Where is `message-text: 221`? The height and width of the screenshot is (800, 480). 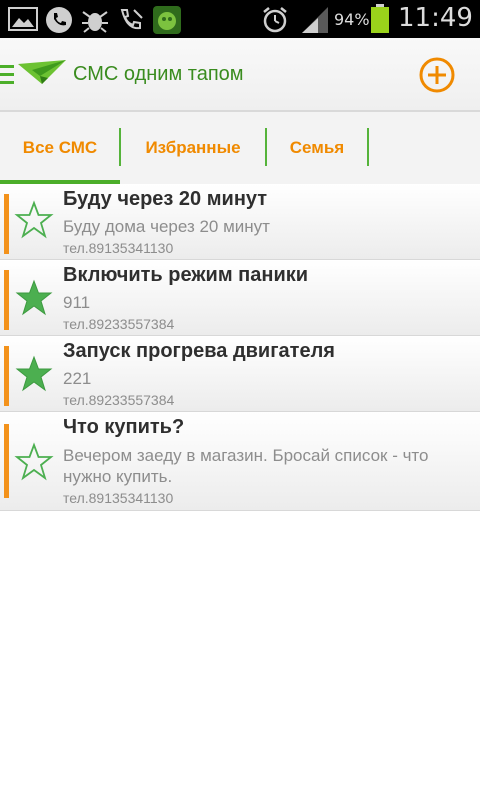 message-text: 221 is located at coordinates (77, 378).